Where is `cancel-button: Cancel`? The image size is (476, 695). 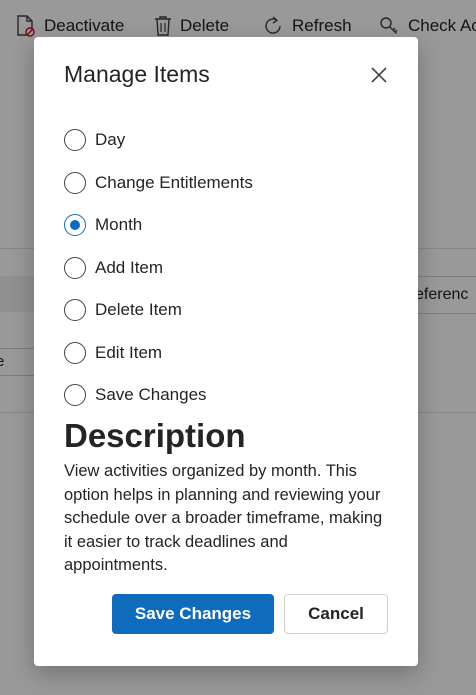 cancel-button: Cancel is located at coordinates (336, 614).